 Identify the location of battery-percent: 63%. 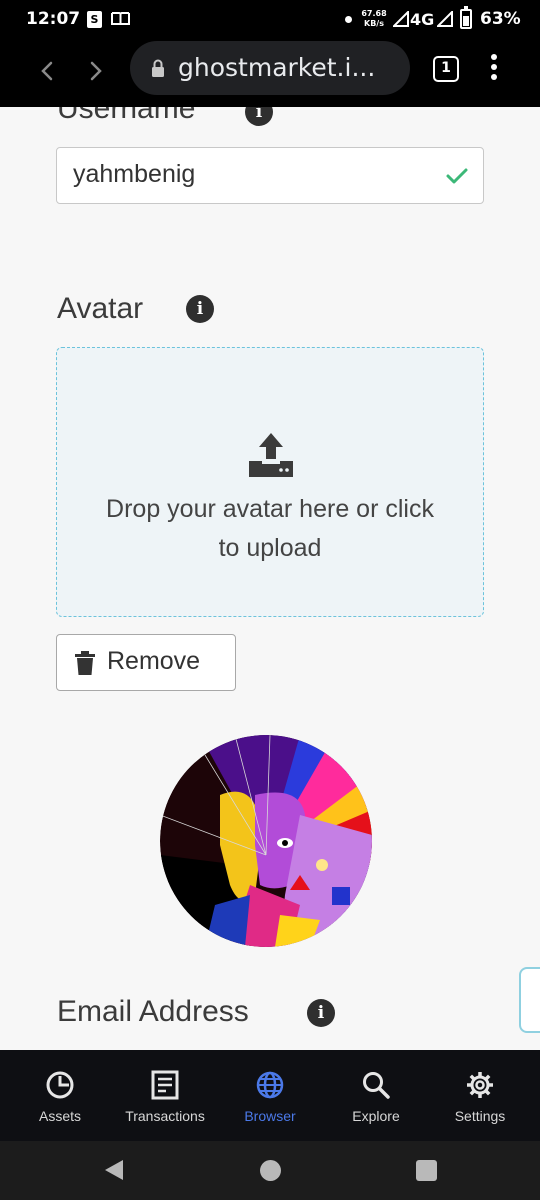
(500, 19).